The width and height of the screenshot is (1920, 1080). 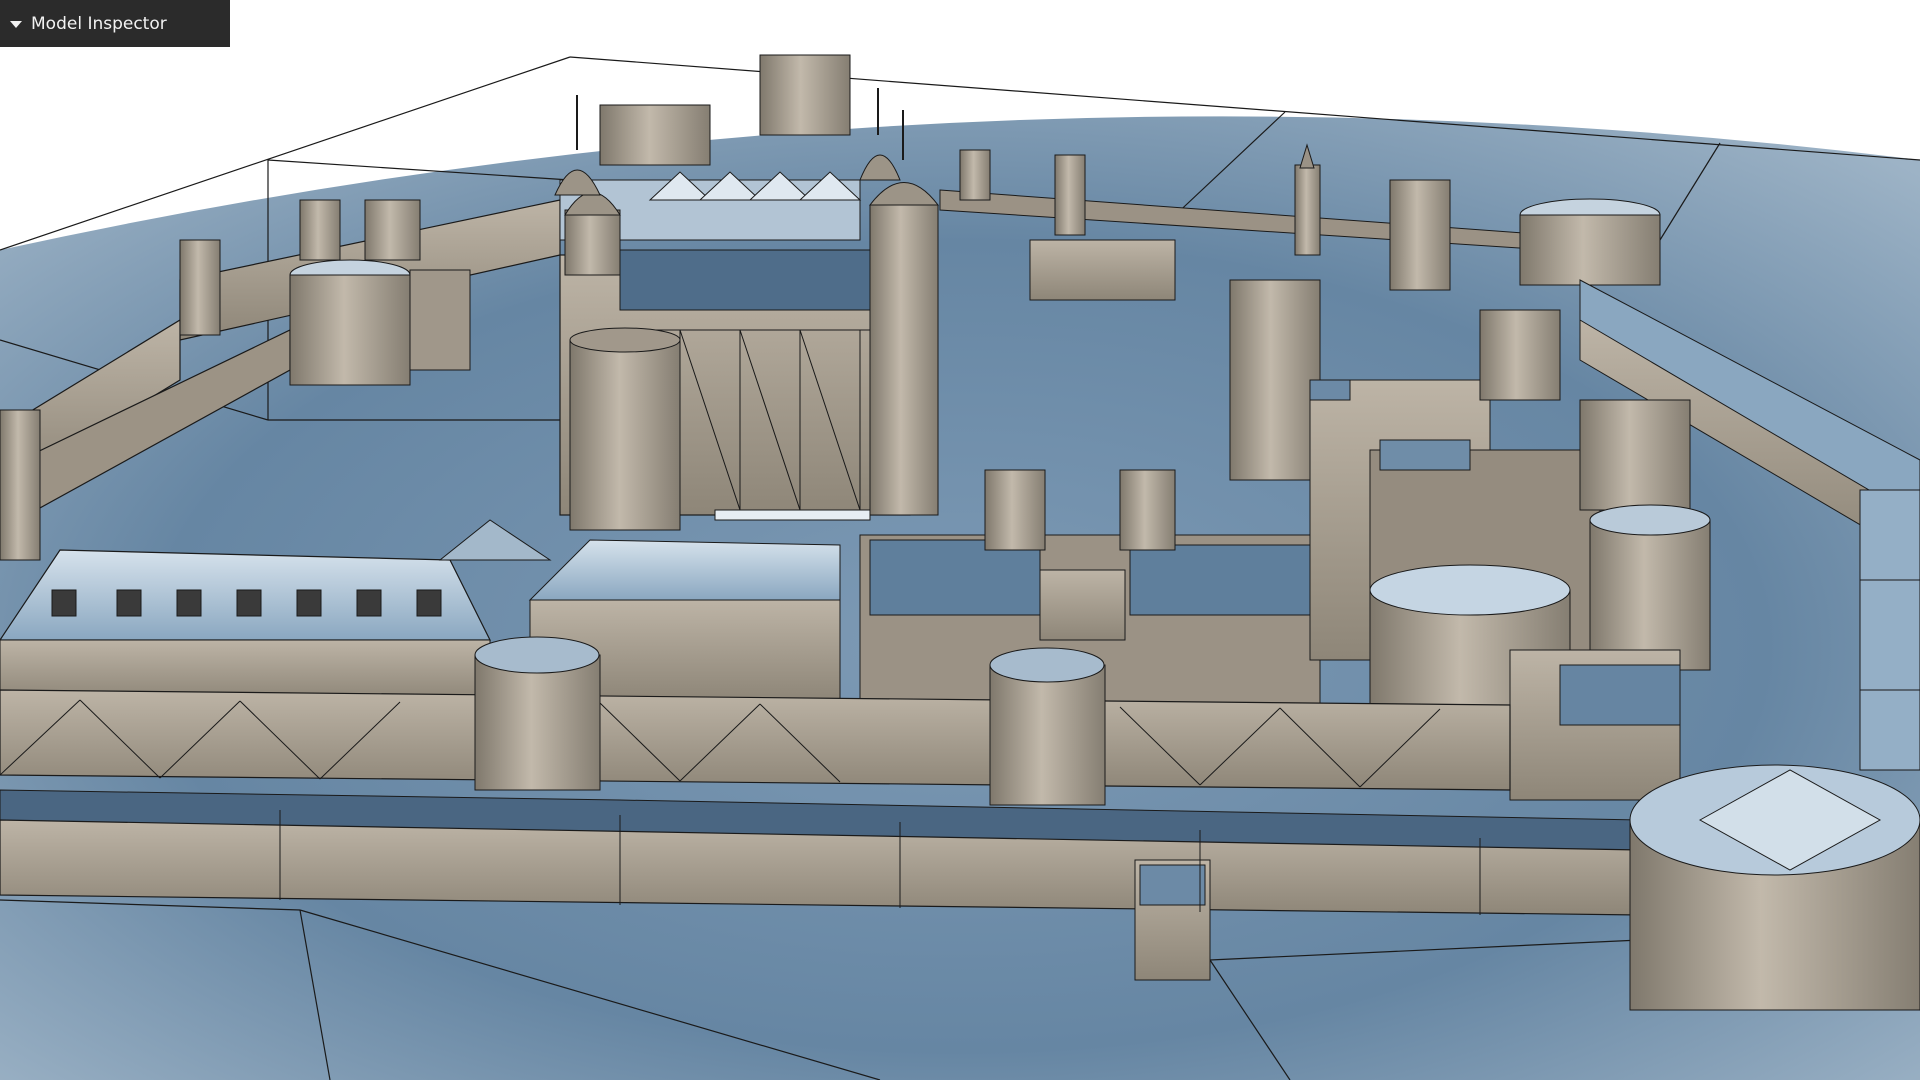 What do you see at coordinates (99, 23) in the screenshot?
I see `inspector-title: Model Inspector` at bounding box center [99, 23].